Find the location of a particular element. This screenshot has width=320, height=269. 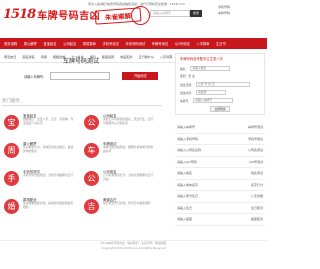

service-card: 吉 黄道吉日 每日黄道吉日查询，择吉日办事更顺利 is located at coordinates (119, 208).